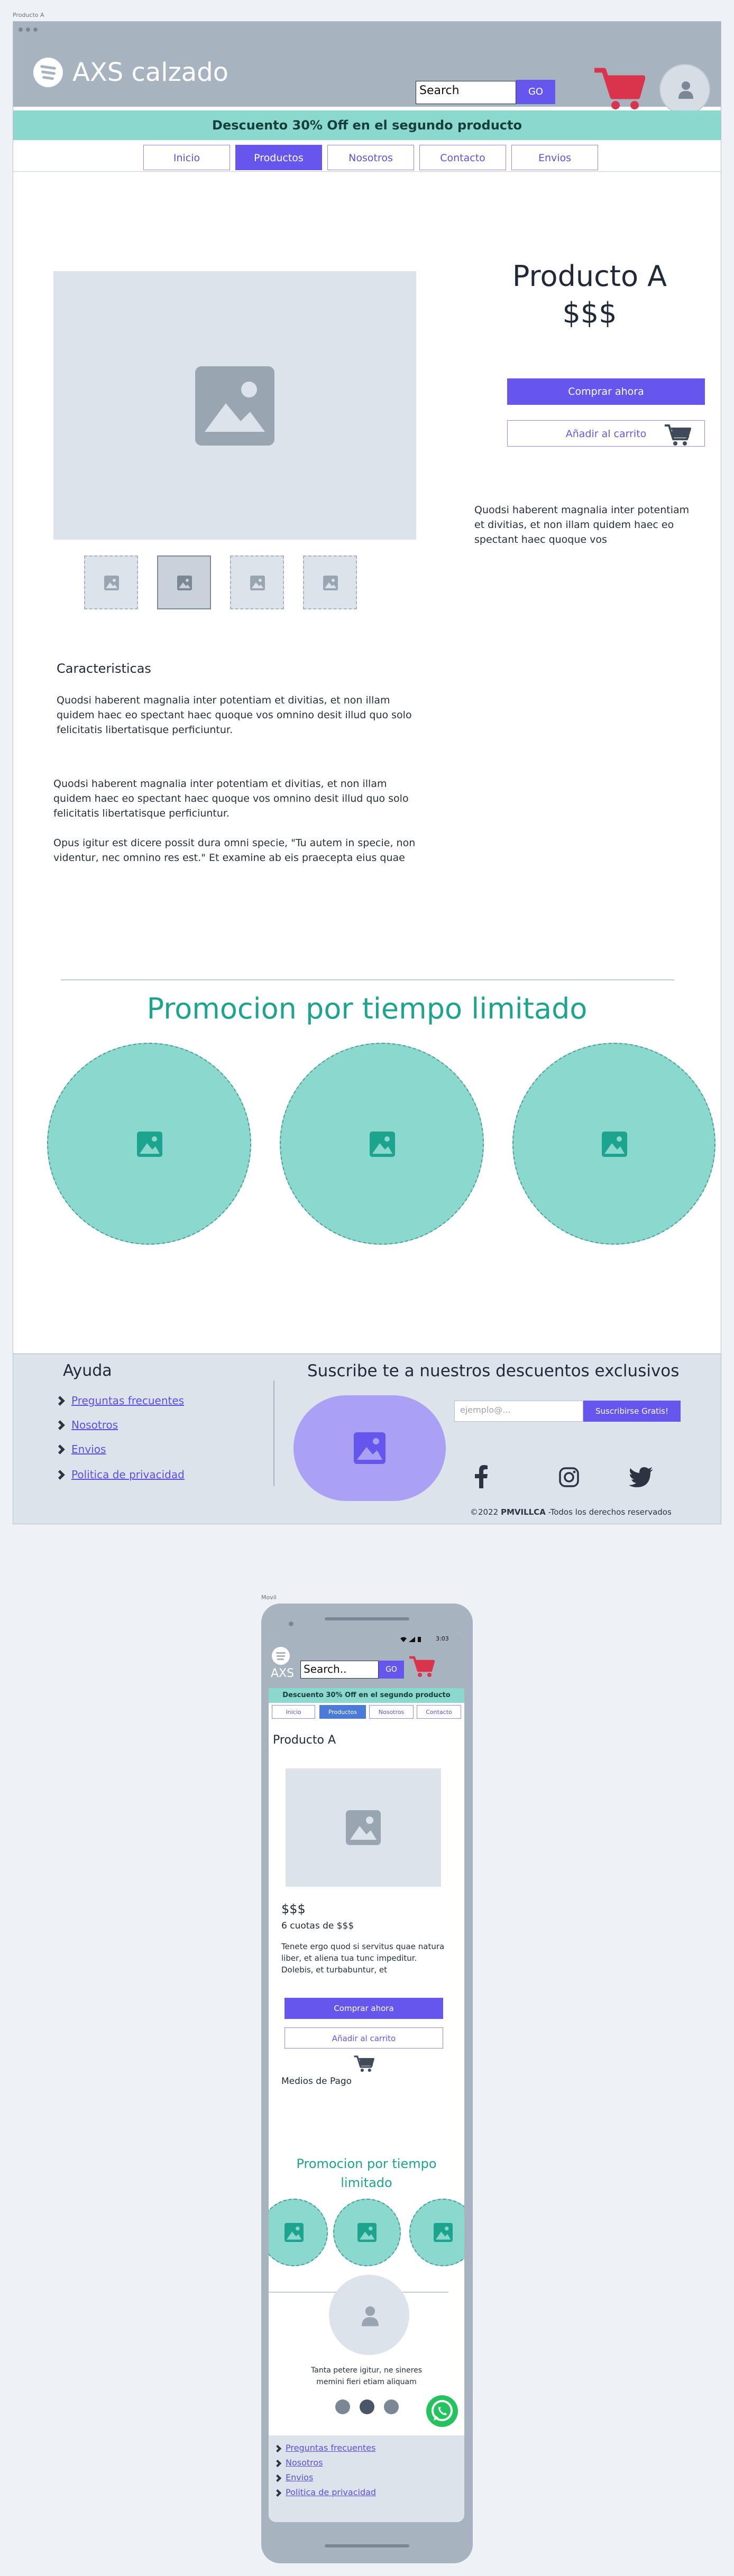 The image size is (734, 2576). I want to click on mobile-nav: Inicio Productos Nosotros Contacto, so click(366, 1712).